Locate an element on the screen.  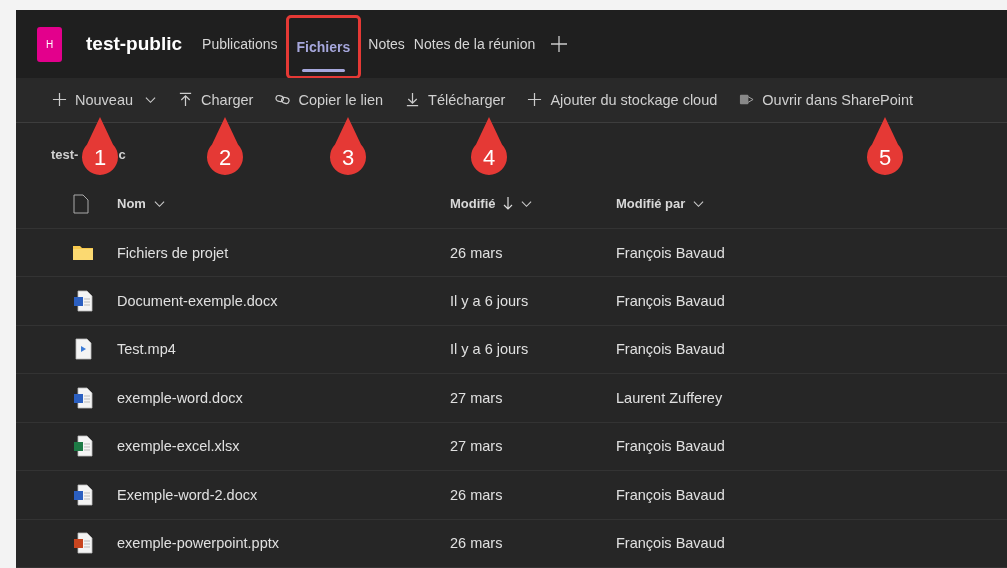
toolbar-button: Télécharger is located at coordinates (455, 99).